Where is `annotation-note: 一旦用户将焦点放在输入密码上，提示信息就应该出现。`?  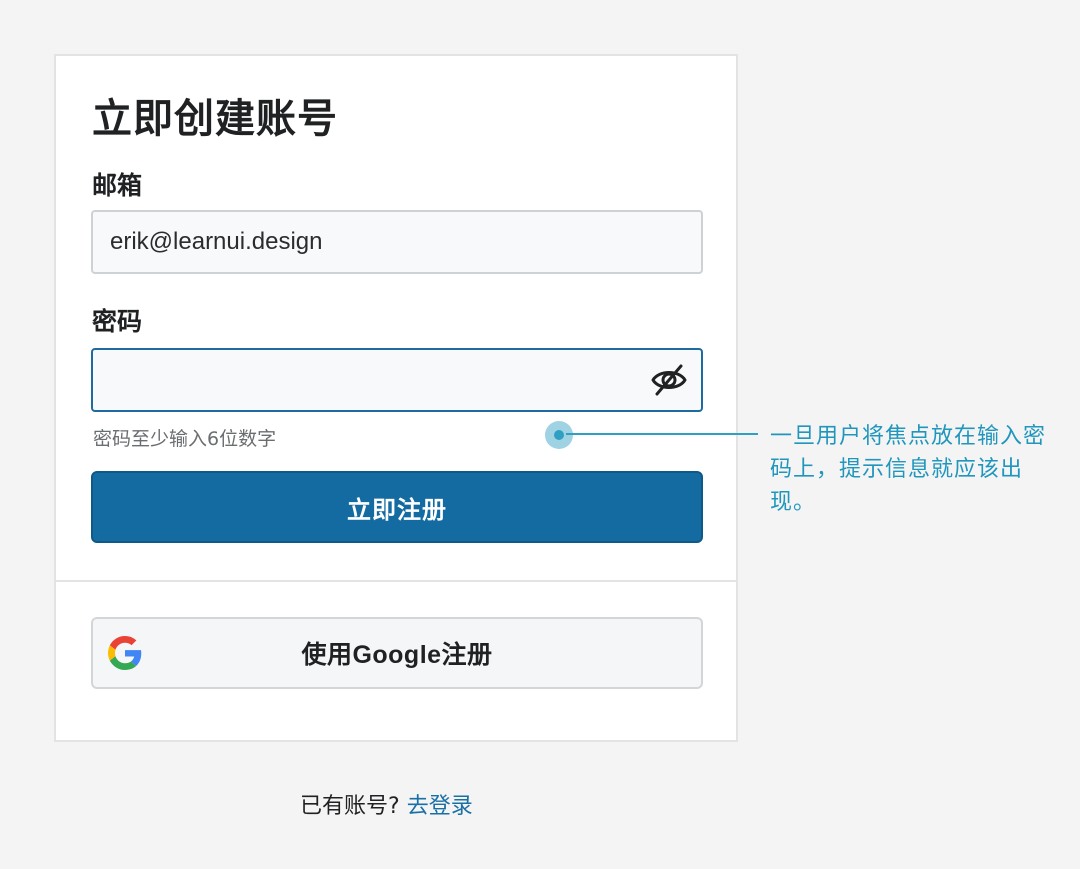
annotation-note: 一旦用户将焦点放在输入密码上，提示信息就应该出现。 is located at coordinates (908, 469).